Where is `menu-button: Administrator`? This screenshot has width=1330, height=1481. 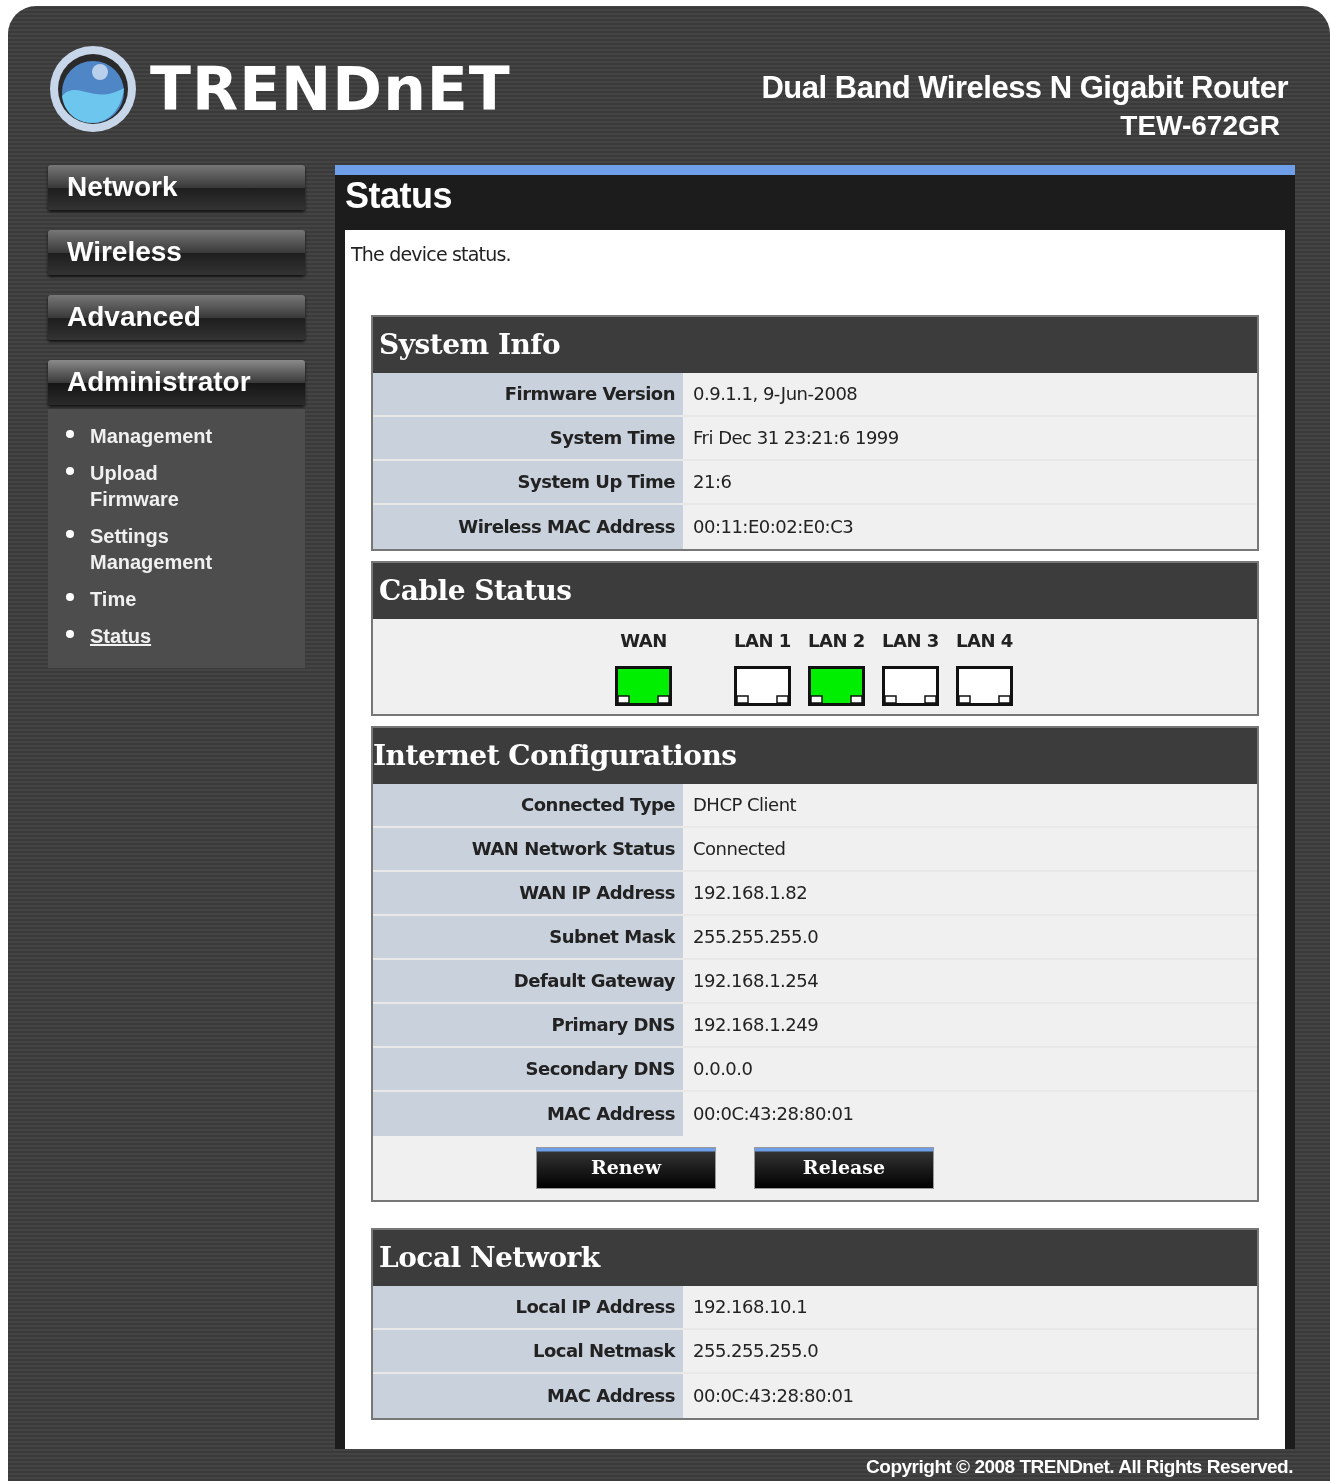
menu-button: Administrator is located at coordinates (176, 382).